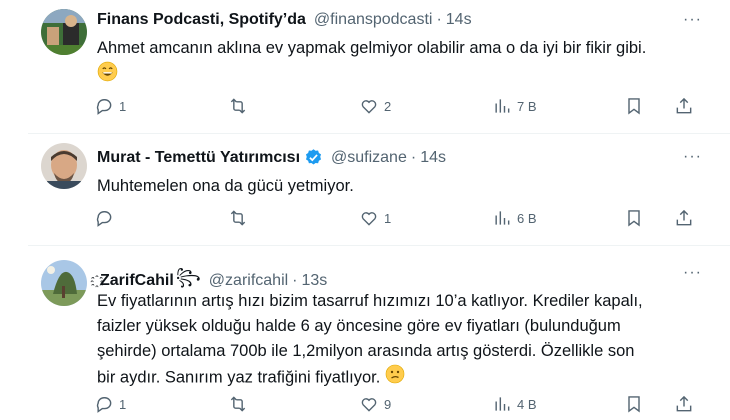  Describe the element at coordinates (393, 406) in the screenshot. I see `tweet-actions: 1 9 4 B` at that location.